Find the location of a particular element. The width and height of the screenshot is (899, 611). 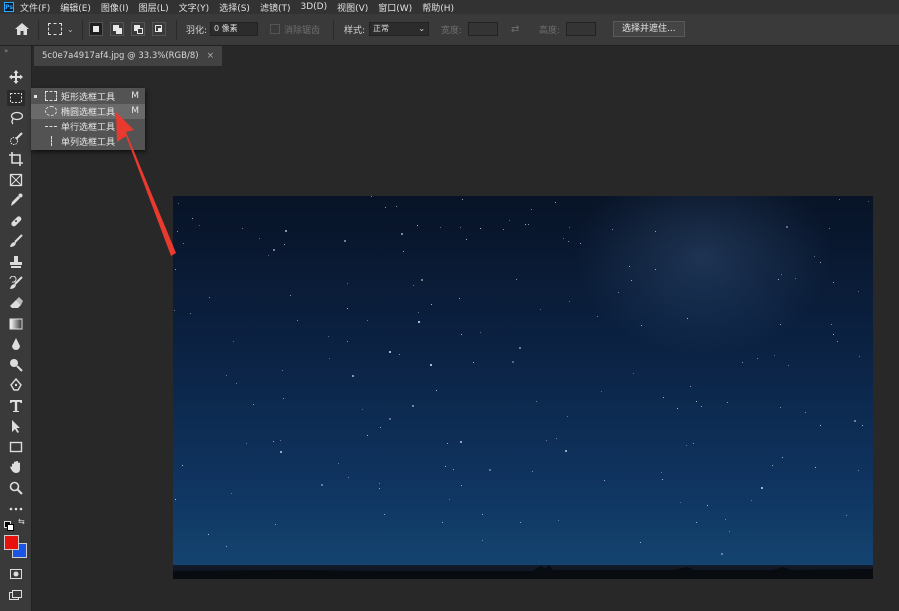

menu-file: 文件(F) is located at coordinates (35, 7).